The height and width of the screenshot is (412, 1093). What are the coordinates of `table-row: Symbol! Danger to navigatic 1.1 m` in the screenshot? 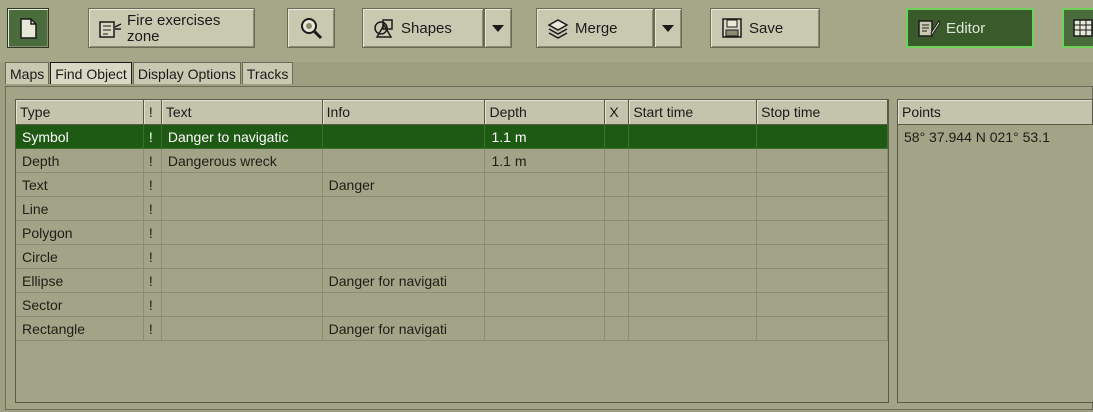 It's located at (452, 137).